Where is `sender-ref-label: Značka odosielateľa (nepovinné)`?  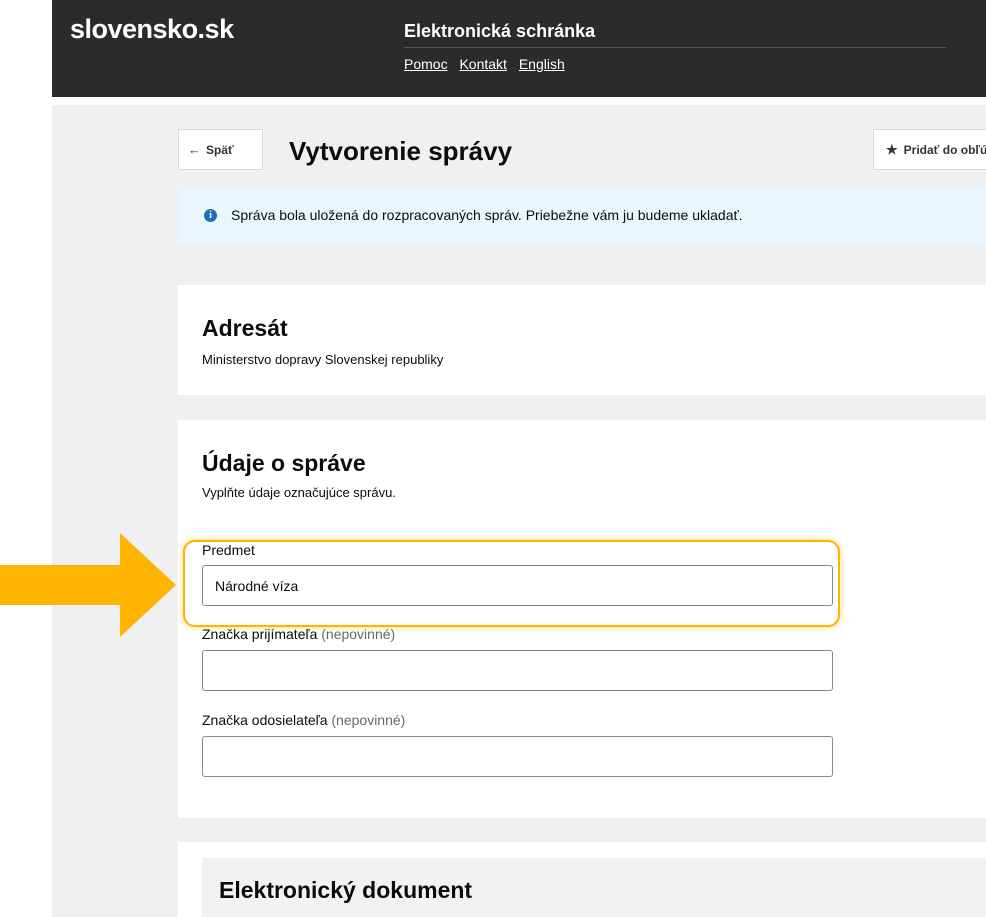
sender-ref-label: Značka odosielateľa (nepovinné) is located at coordinates (303, 720).